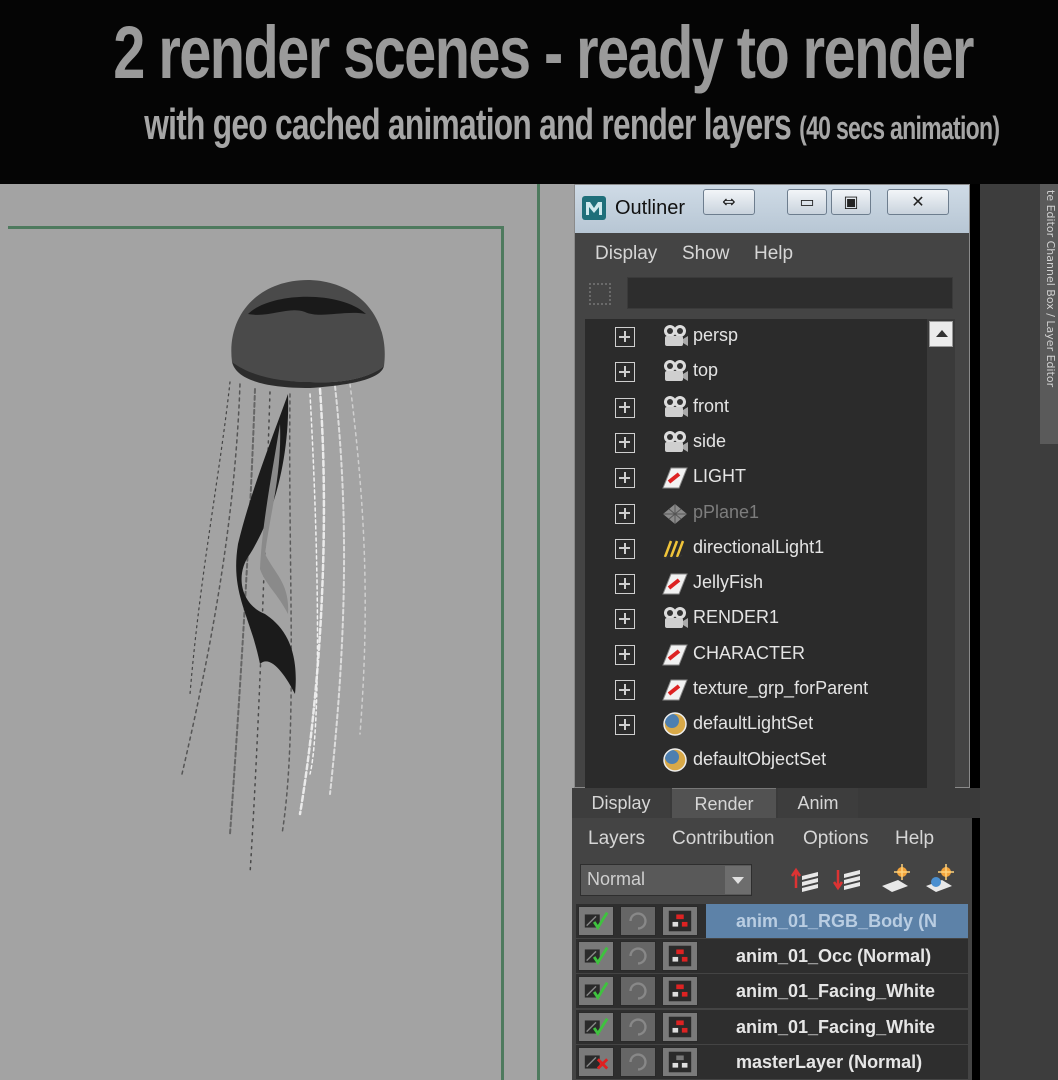 Image resolution: width=1058 pixels, height=1080 pixels. I want to click on outliner-item-character: CHARACTER, so click(756, 654).